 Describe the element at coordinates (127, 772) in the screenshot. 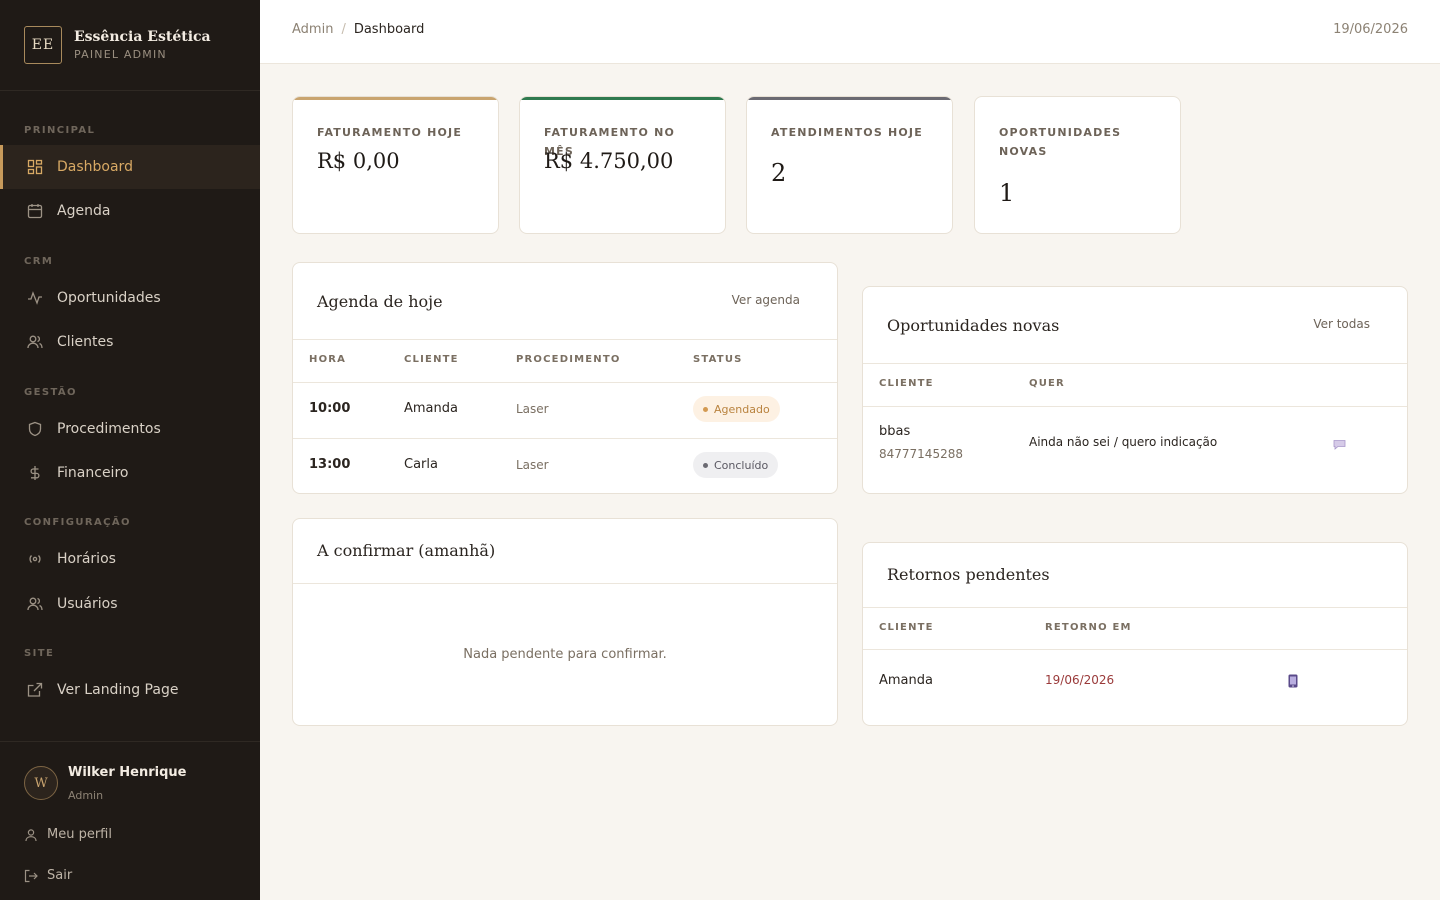

I see `user-name: Wilker Henrique` at that location.